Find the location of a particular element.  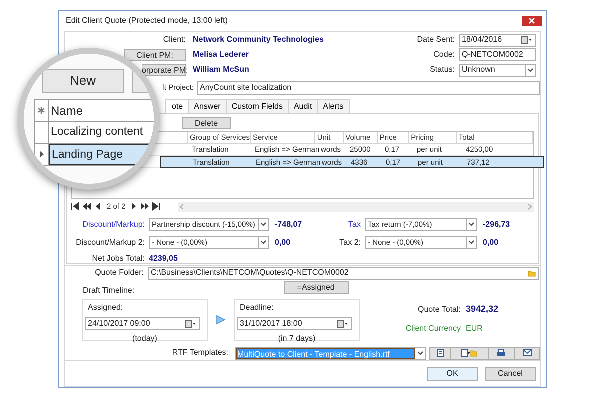

link: Discount/Markup: is located at coordinates (113, 224).